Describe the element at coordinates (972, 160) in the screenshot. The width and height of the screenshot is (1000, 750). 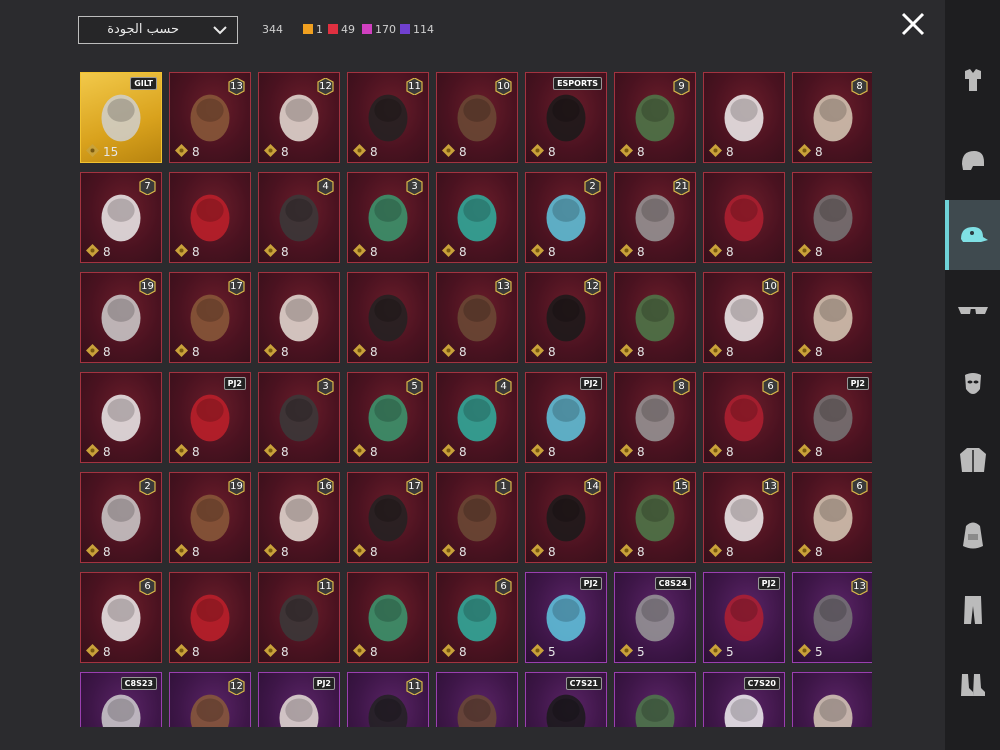
I see `tab-helmet` at that location.